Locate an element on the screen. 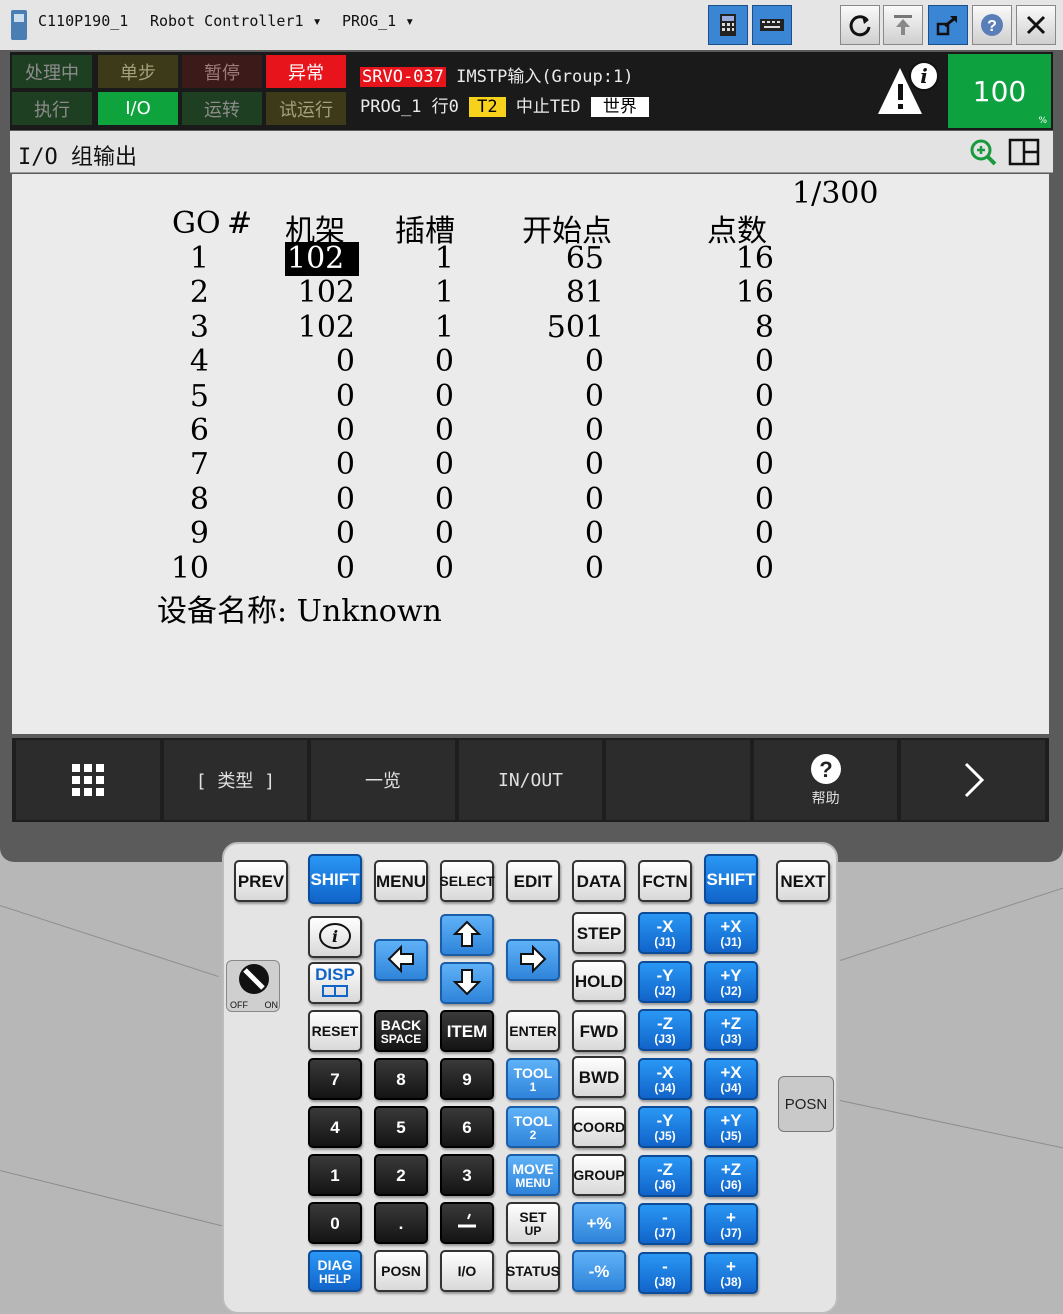  table-cell-n: 5 is located at coordinates (179, 396).